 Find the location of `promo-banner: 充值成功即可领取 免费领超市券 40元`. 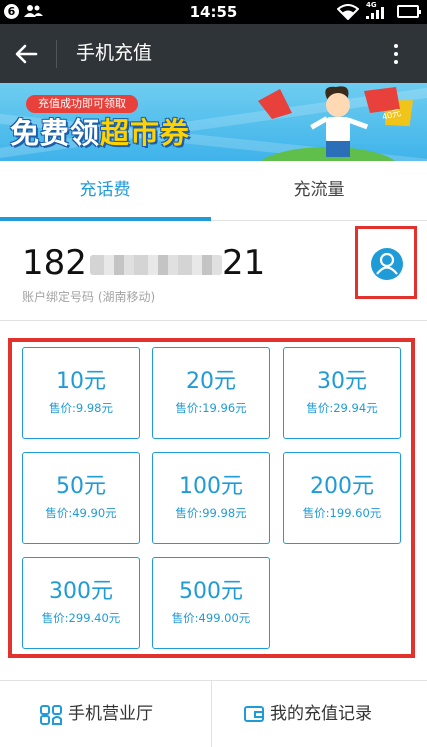

promo-banner: 充值成功即可领取 免费领超市券 40元 is located at coordinates (213, 122).